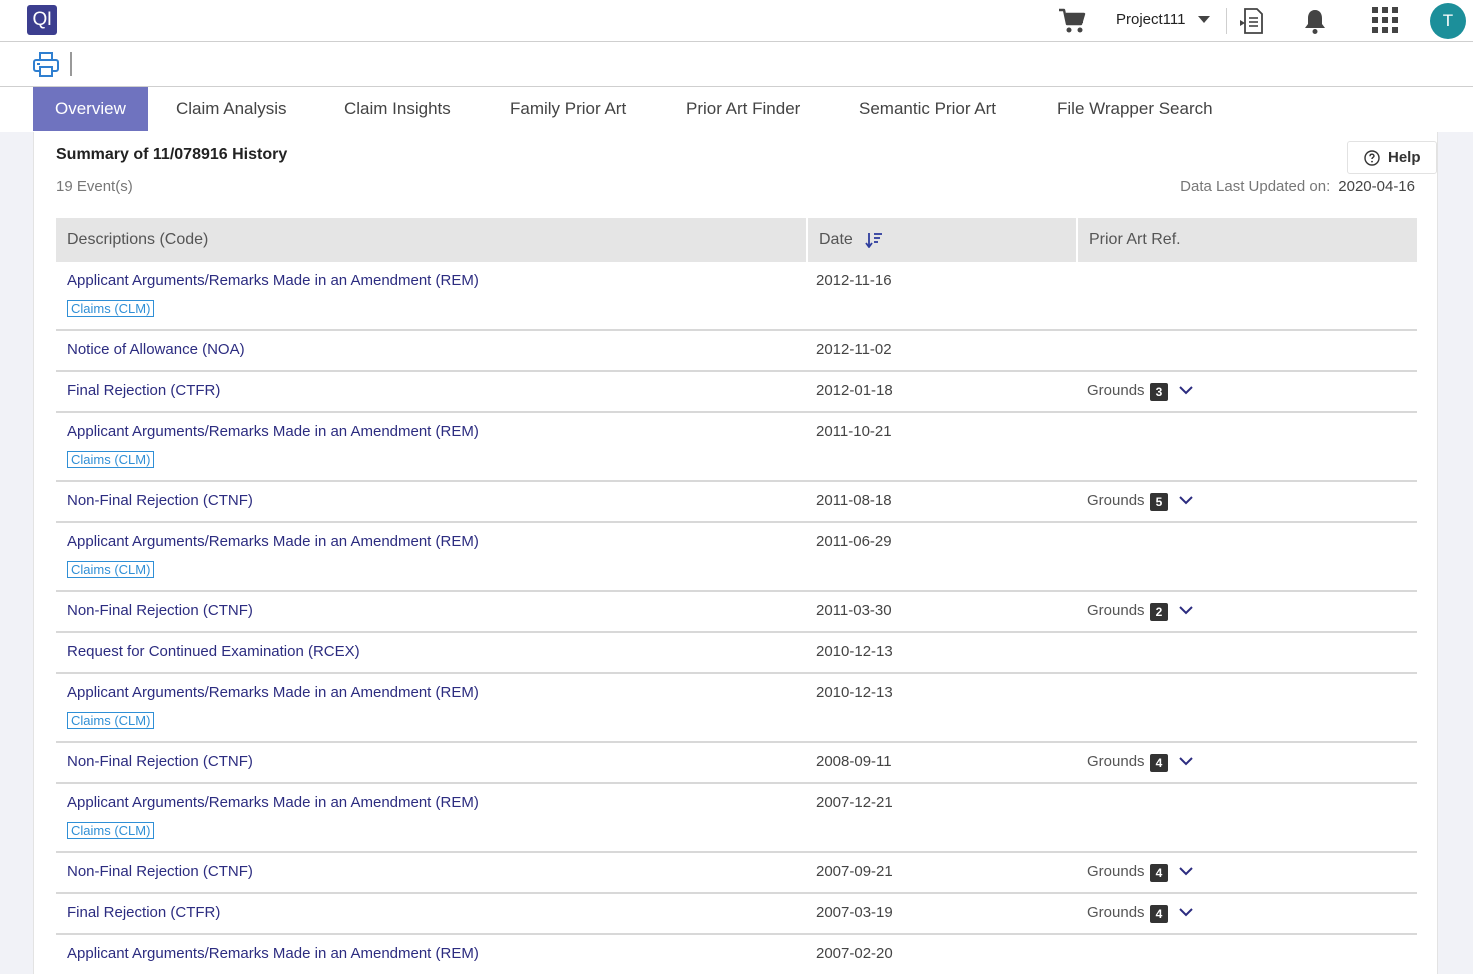 This screenshot has height=974, width=1473. Describe the element at coordinates (854, 761) in the screenshot. I see `event-date: 2008-09-11` at that location.